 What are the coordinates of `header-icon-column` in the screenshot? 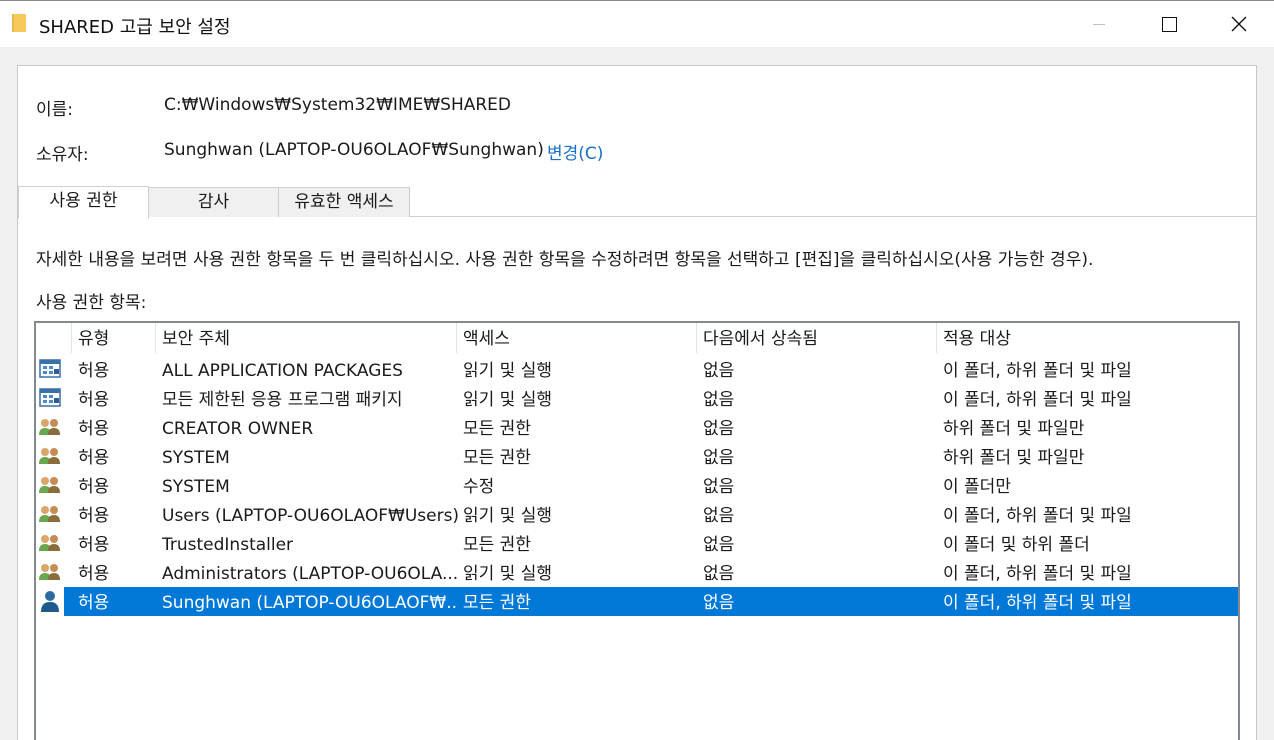 It's located at (54, 338).